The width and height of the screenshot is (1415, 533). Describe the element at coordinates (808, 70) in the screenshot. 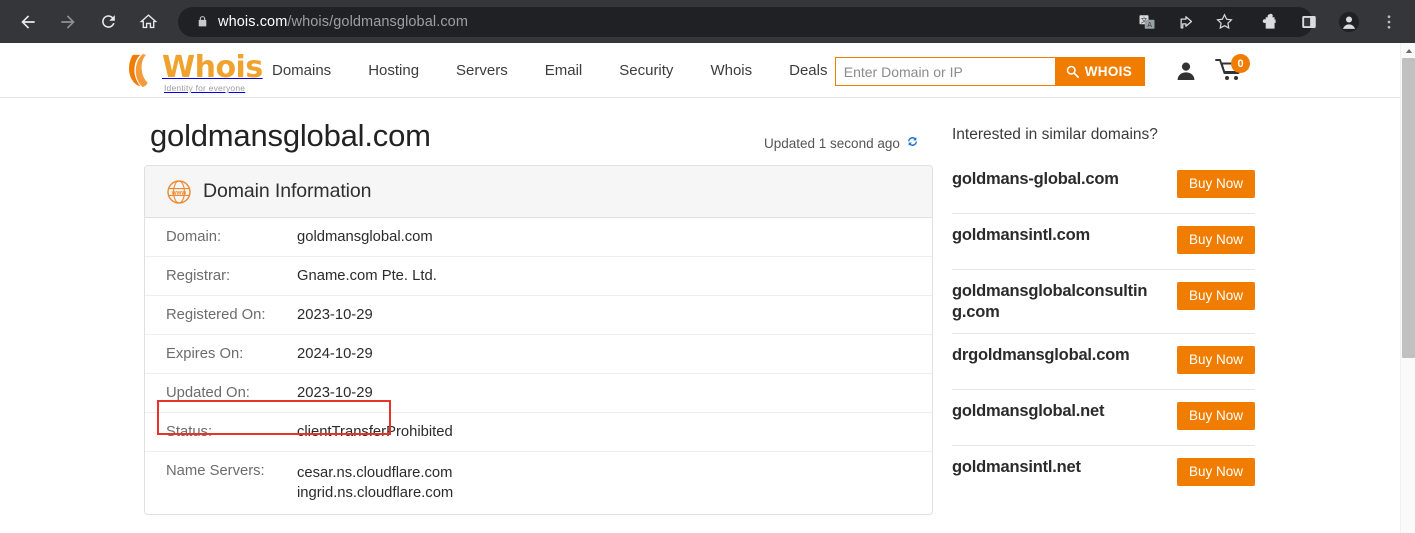

I see `nav-item-deals: Deals` at that location.